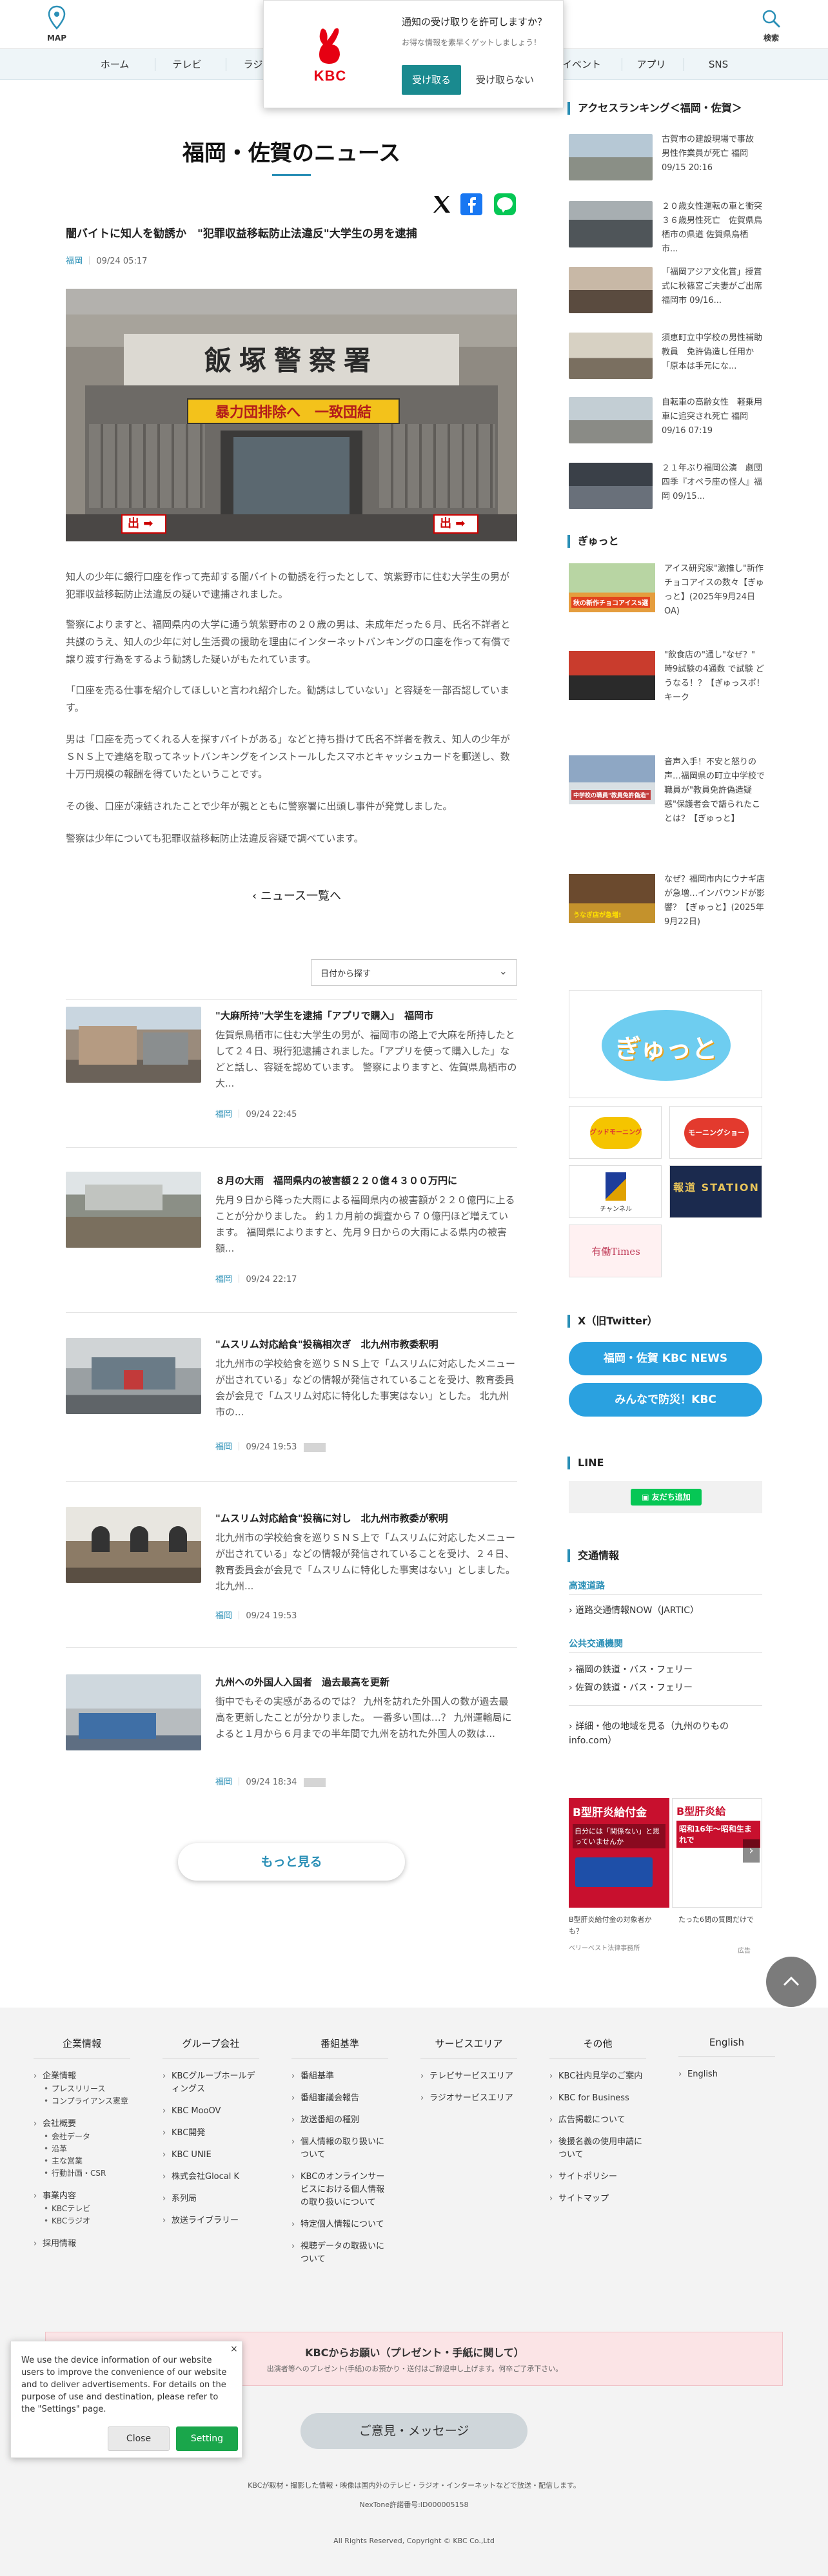 Image resolution: width=828 pixels, height=2576 pixels. Describe the element at coordinates (471, 204) in the screenshot. I see `share-facebook-button` at that location.